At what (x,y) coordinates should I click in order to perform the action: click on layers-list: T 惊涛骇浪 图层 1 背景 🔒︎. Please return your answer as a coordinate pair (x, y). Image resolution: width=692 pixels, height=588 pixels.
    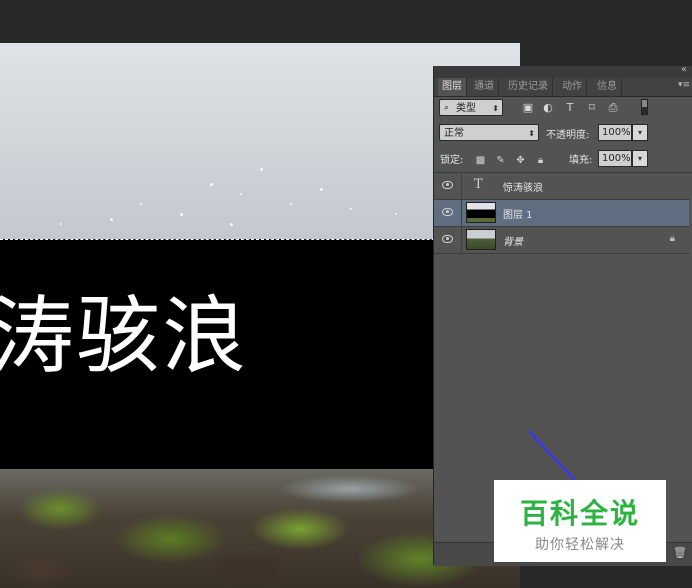
    Looking at the image, I should click on (563, 213).